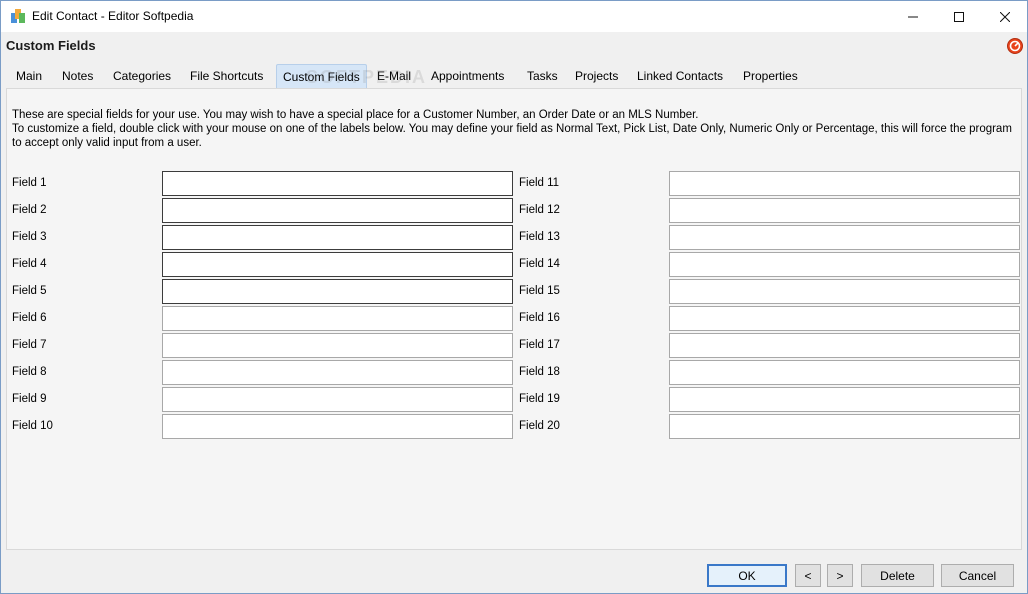 Image resolution: width=1028 pixels, height=594 pixels. Describe the element at coordinates (844, 318) in the screenshot. I see `field-16-input` at that location.